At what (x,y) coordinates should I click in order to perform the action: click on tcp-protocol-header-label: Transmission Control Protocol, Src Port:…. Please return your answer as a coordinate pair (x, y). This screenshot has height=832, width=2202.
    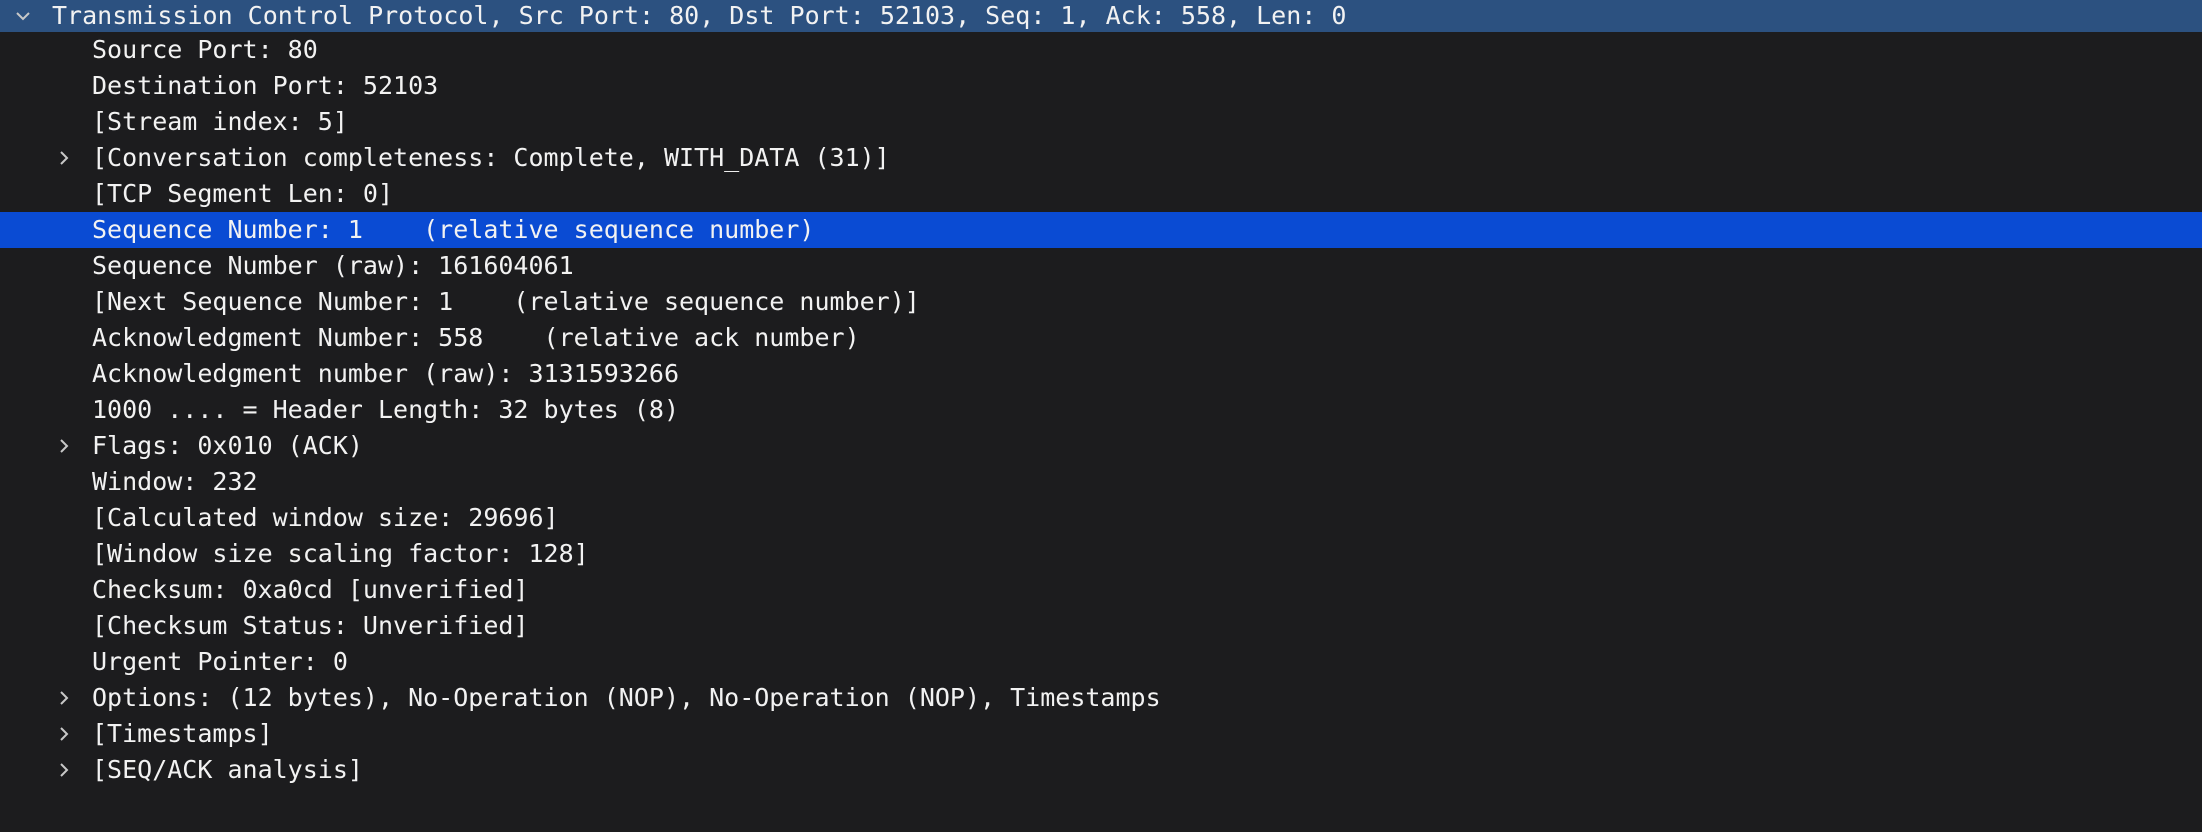
    Looking at the image, I should click on (699, 15).